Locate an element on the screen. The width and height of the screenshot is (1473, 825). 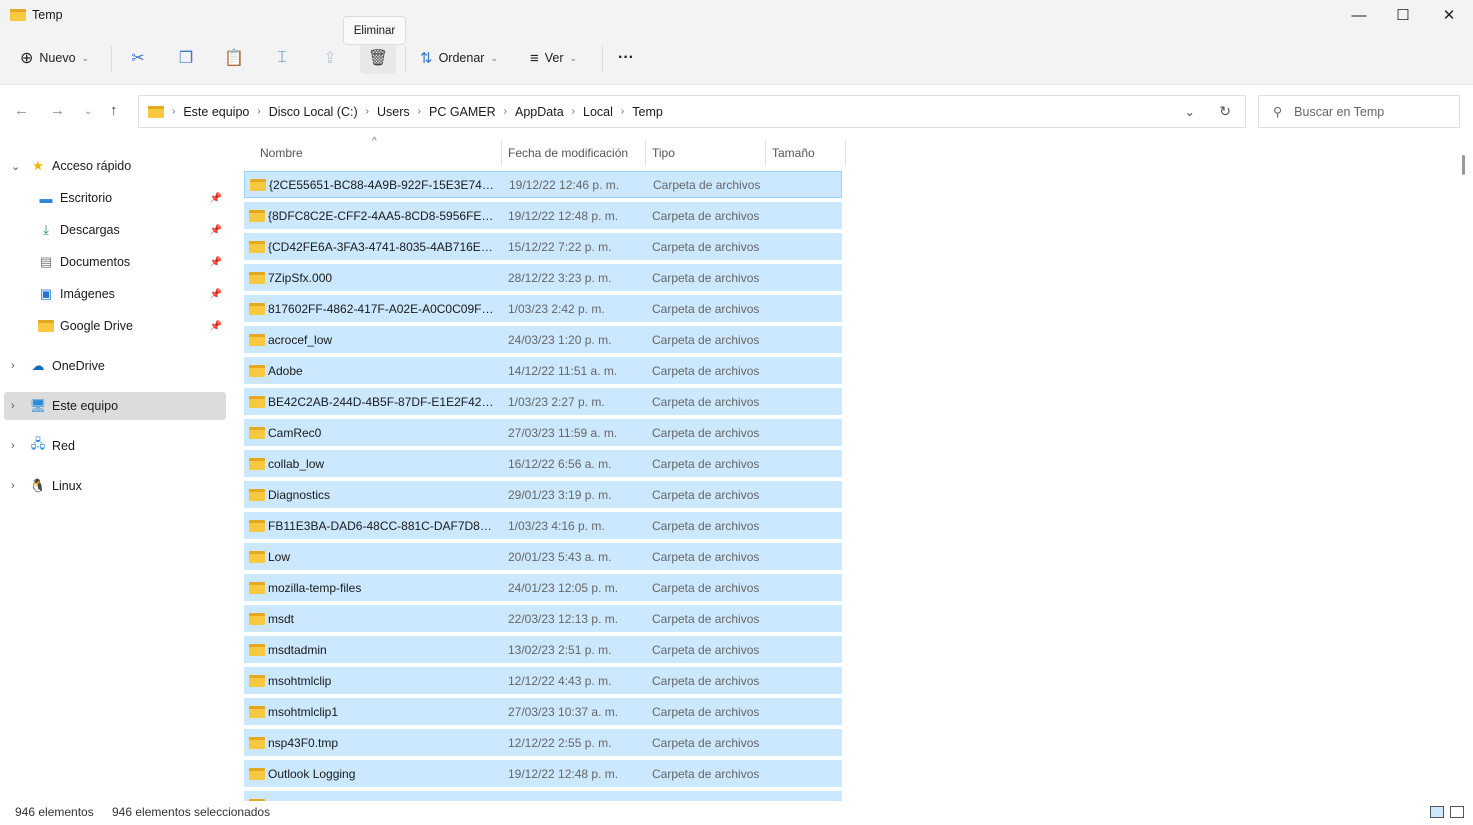
sidebar-item-quick-access: ⌄ ★ Acceso rápido is located at coordinates (115, 166).